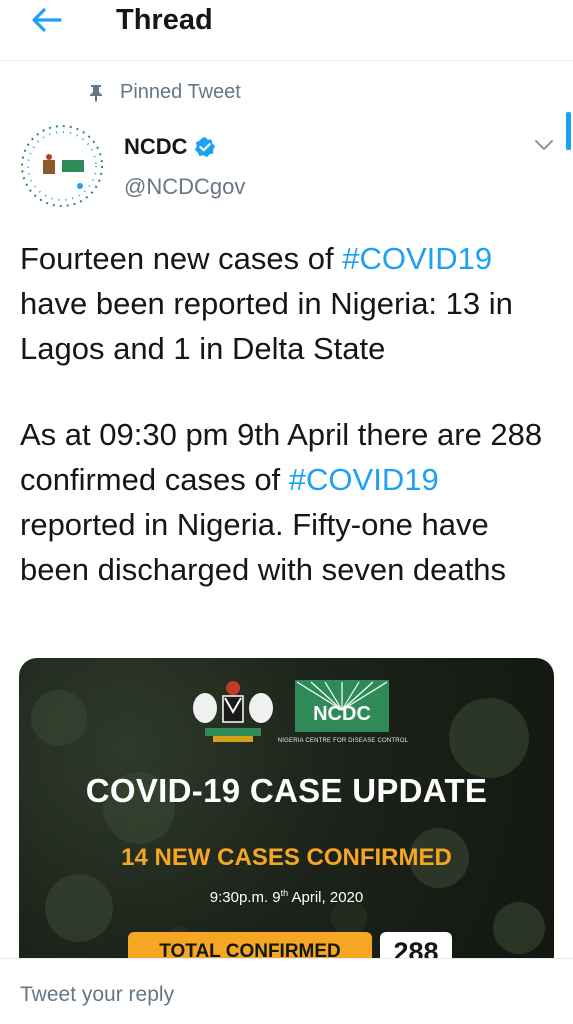 This screenshot has width=573, height=1024. I want to click on total-confirmed-value: 288, so click(416, 945).